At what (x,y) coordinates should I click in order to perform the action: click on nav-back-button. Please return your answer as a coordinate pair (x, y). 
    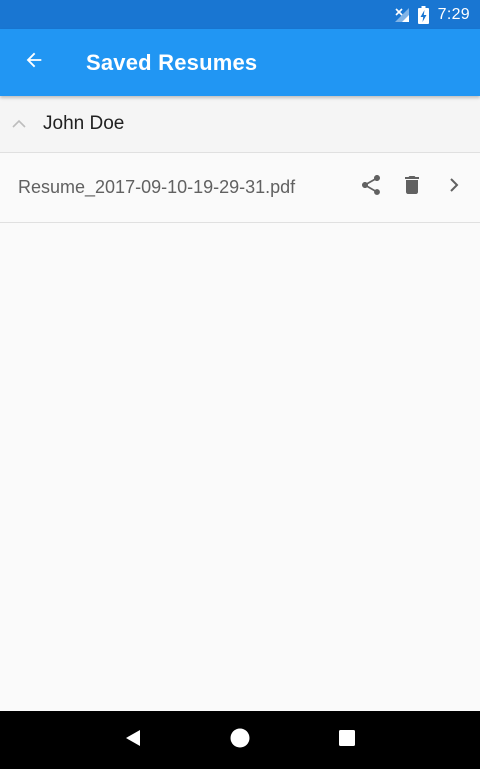
    Looking at the image, I should click on (133, 740).